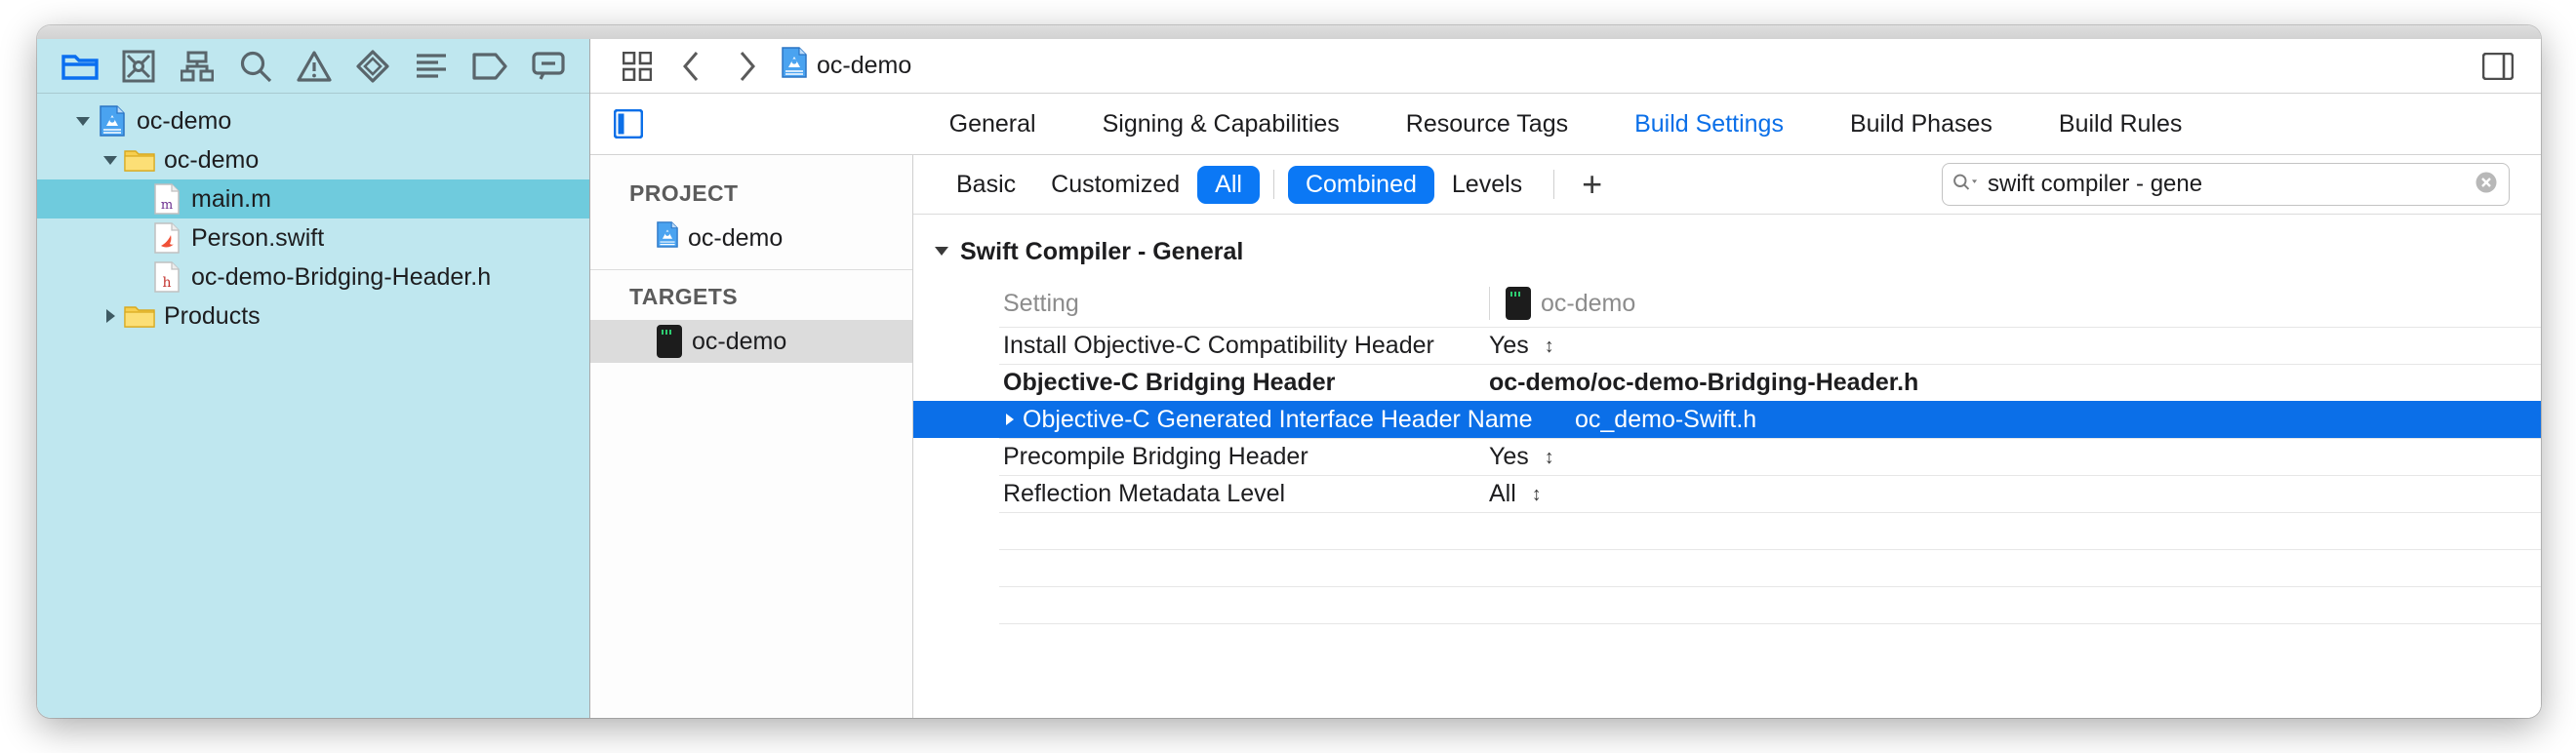  I want to click on project-item-label: oc-demo, so click(736, 237).